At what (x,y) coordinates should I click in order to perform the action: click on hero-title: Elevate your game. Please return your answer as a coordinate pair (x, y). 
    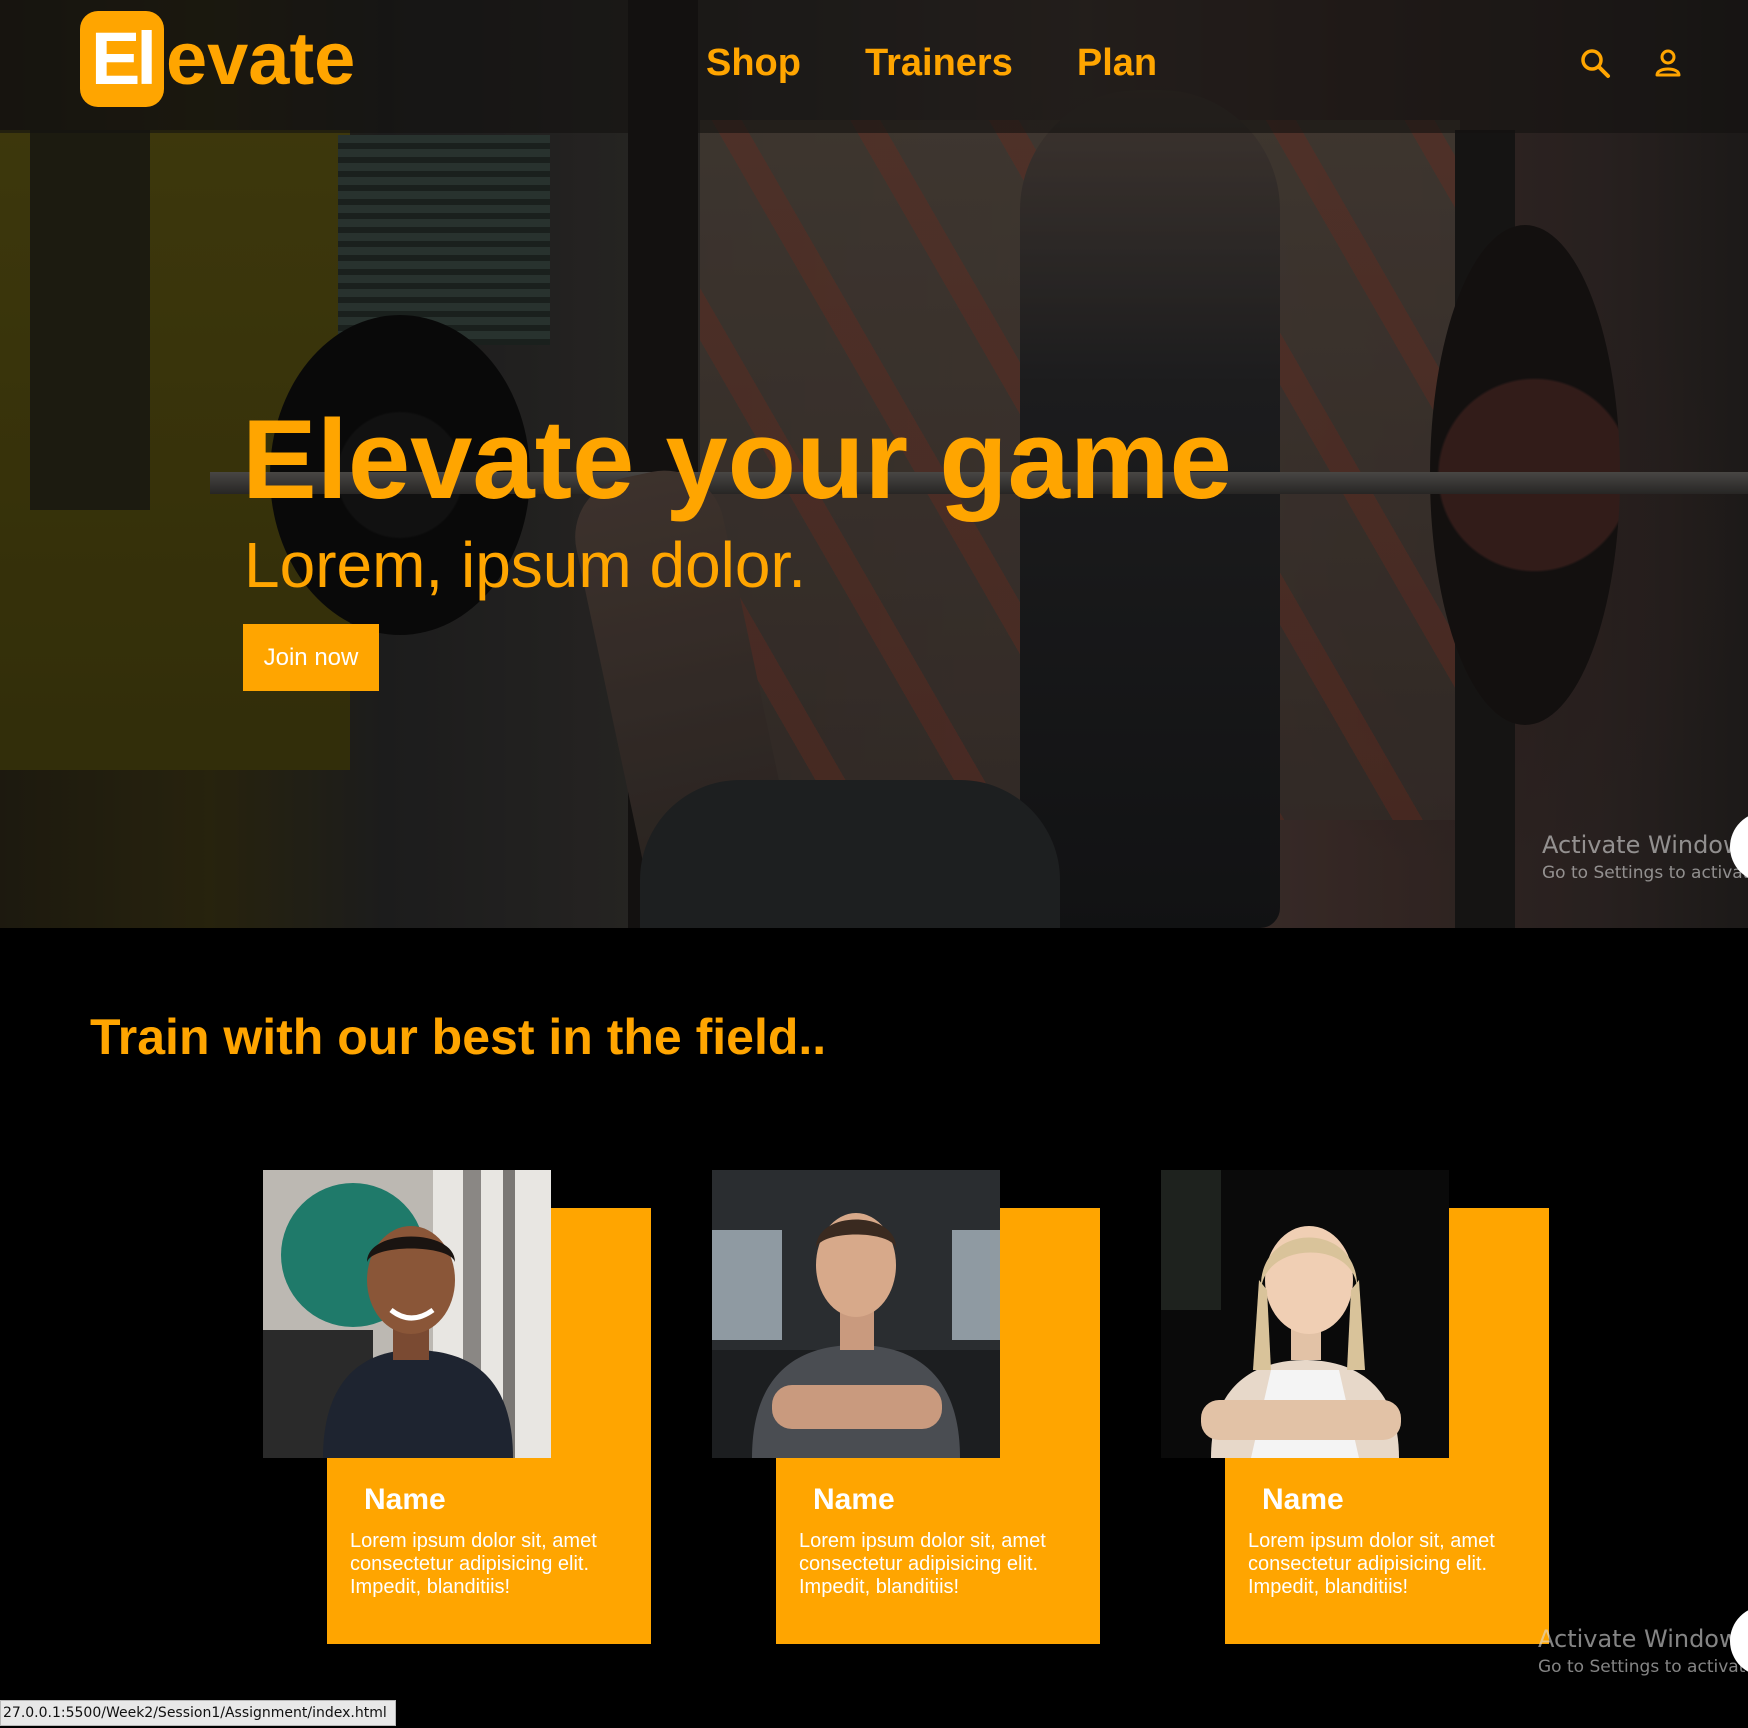
    Looking at the image, I should click on (737, 459).